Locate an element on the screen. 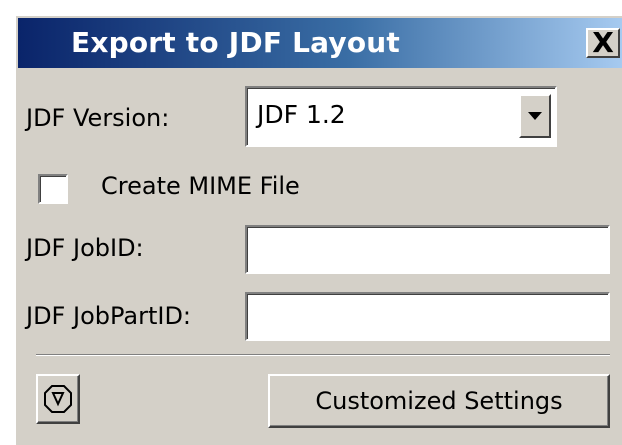 Image resolution: width=622 pixels, height=445 pixels. jdf-version-label: JDF Version: is located at coordinates (98, 118).